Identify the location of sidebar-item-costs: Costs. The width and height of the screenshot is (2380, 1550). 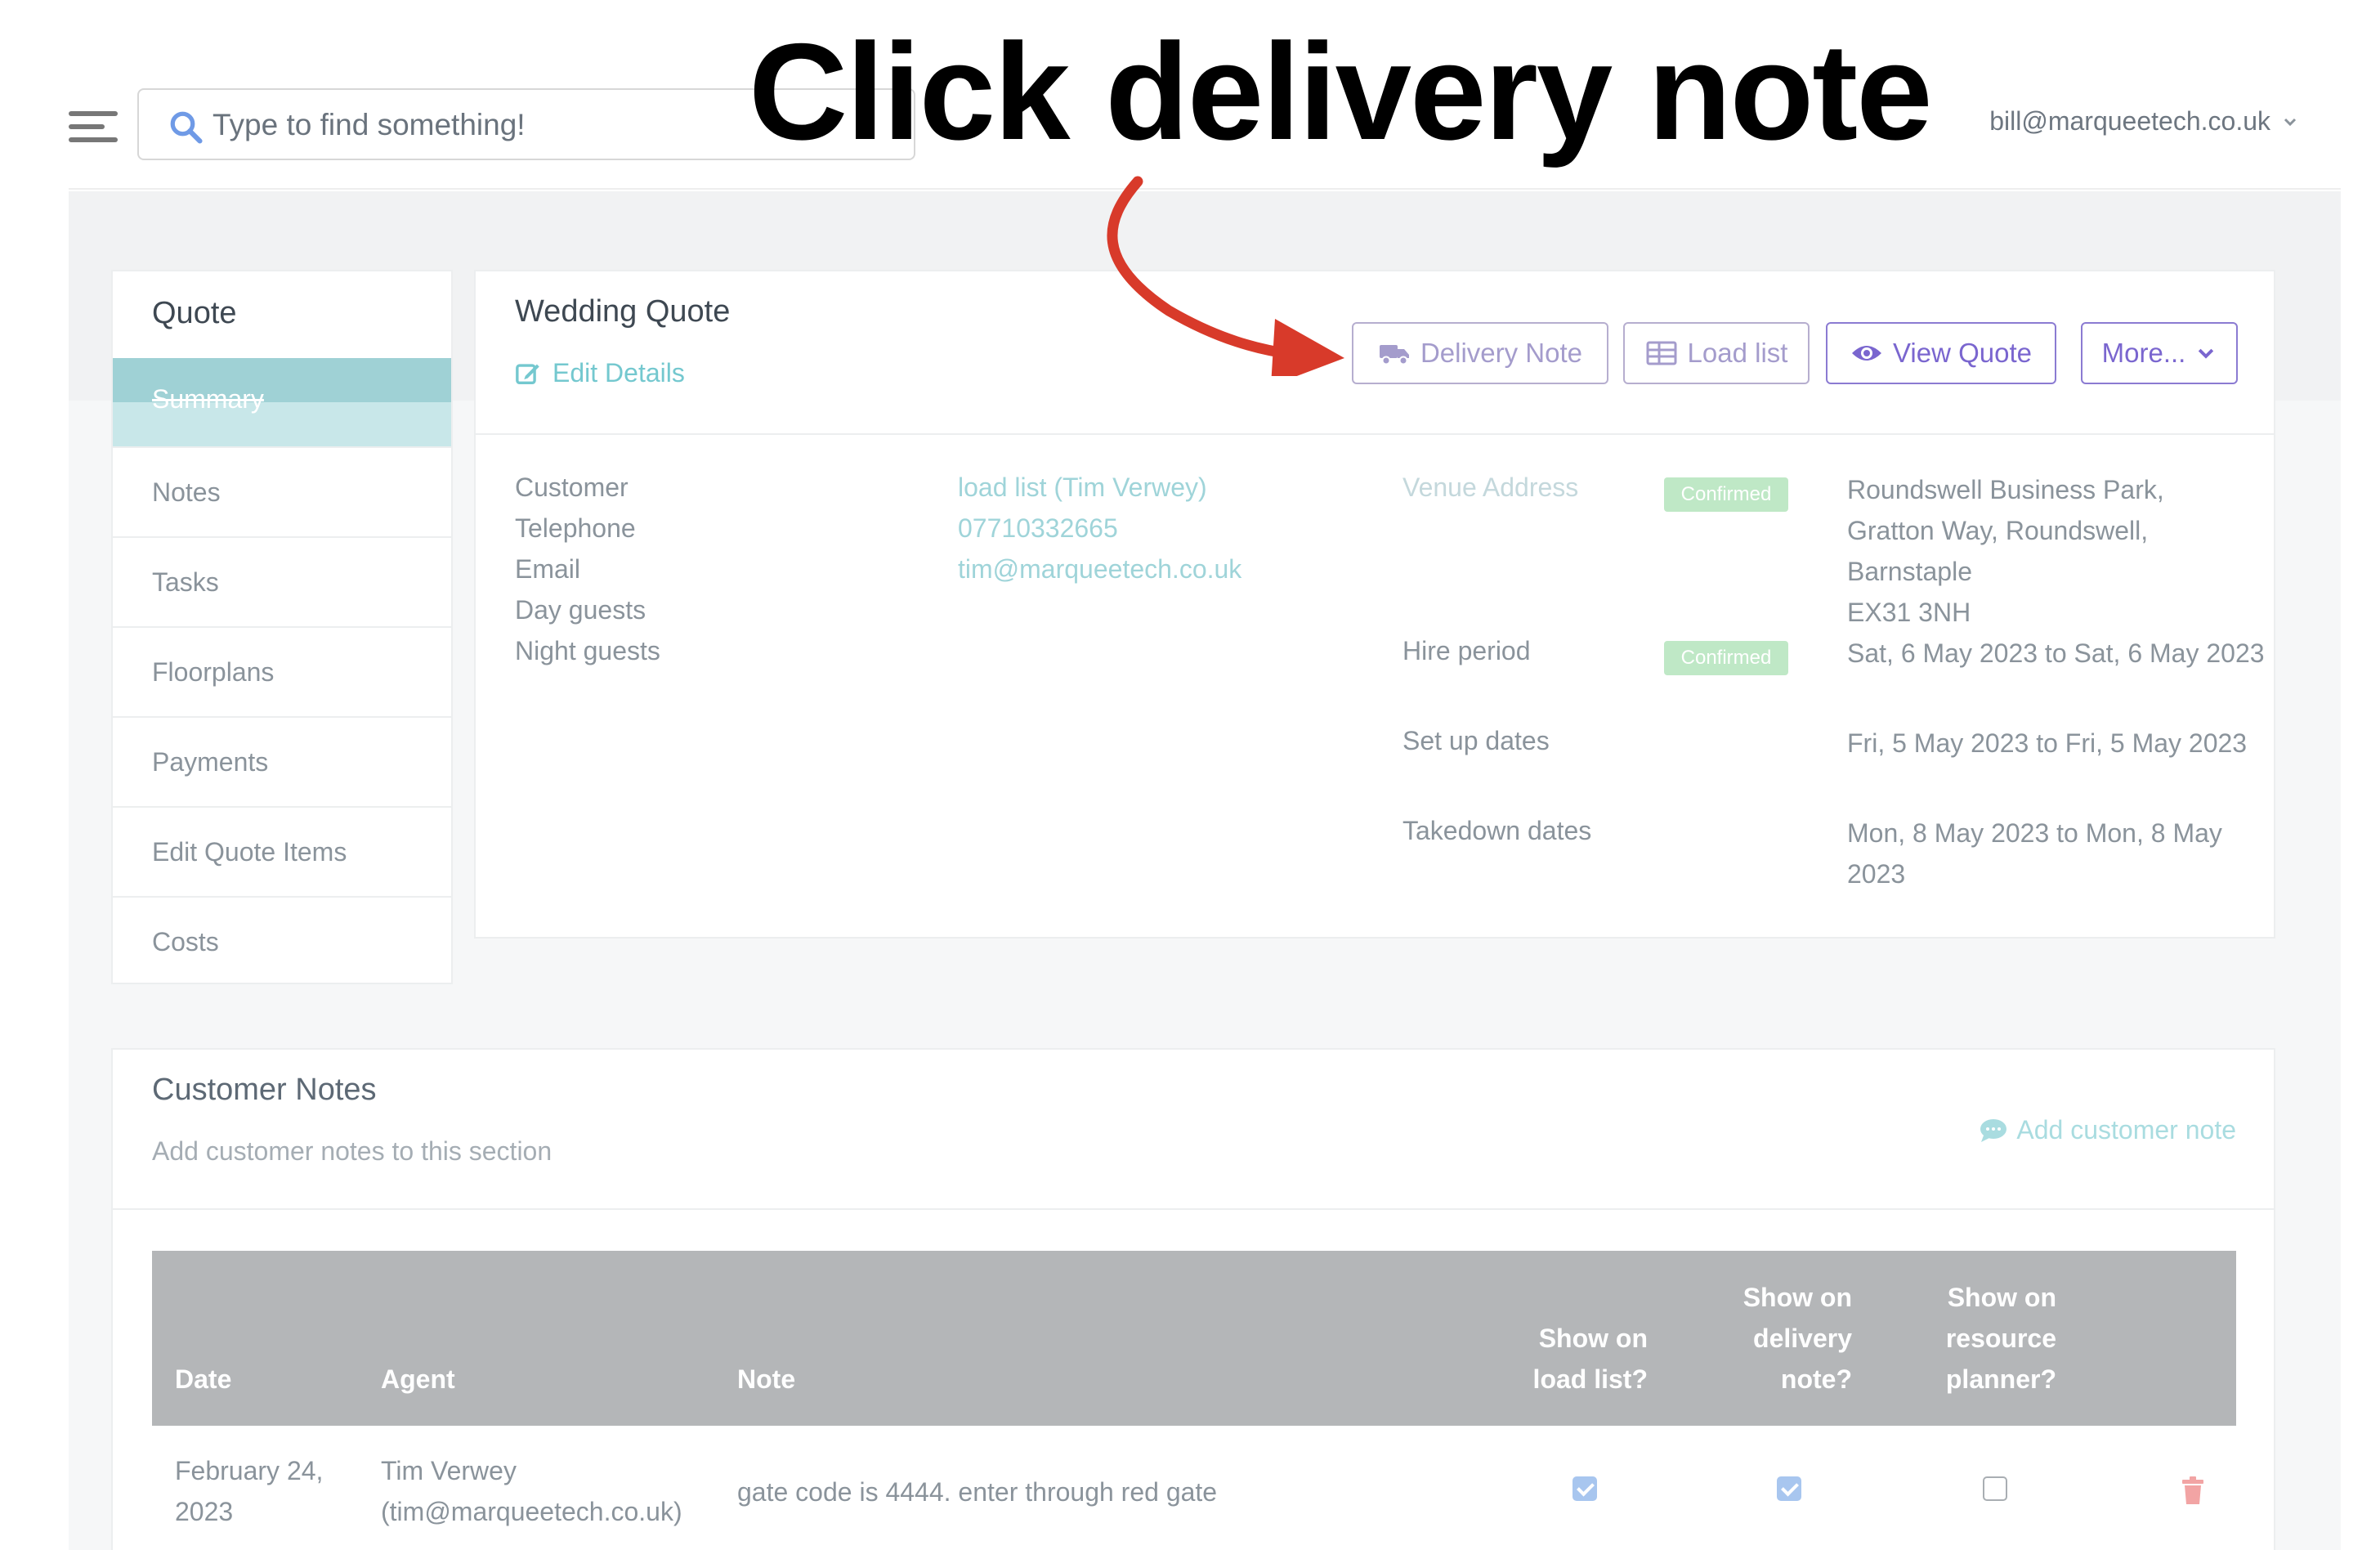
(282, 940).